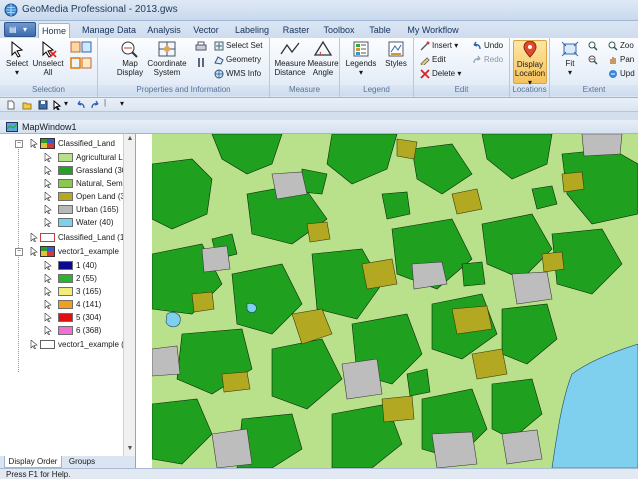 The height and width of the screenshot is (479, 638). What do you see at coordinates (238, 46) in the screenshot?
I see `select-set-button: Select Set` at bounding box center [238, 46].